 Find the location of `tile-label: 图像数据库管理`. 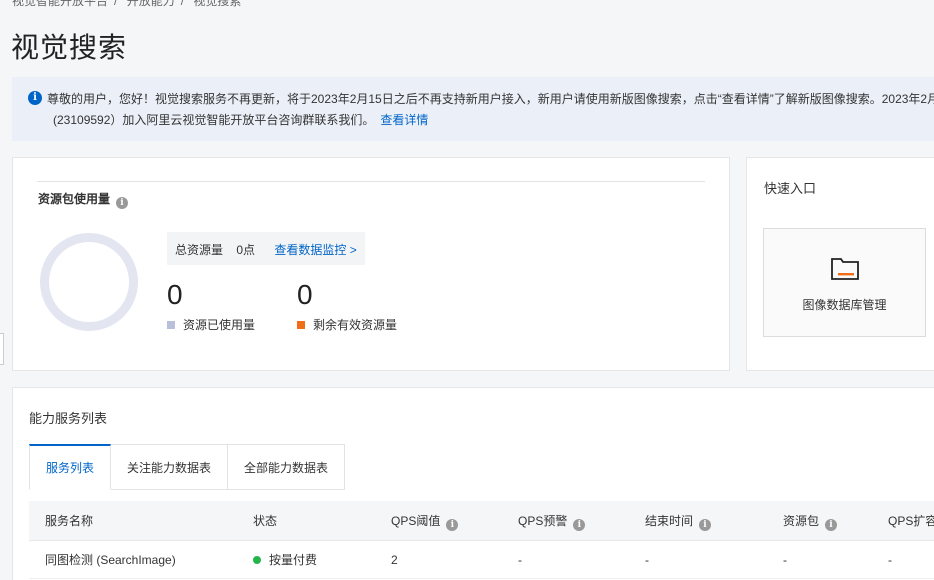

tile-label: 图像数据库管理 is located at coordinates (844, 305).